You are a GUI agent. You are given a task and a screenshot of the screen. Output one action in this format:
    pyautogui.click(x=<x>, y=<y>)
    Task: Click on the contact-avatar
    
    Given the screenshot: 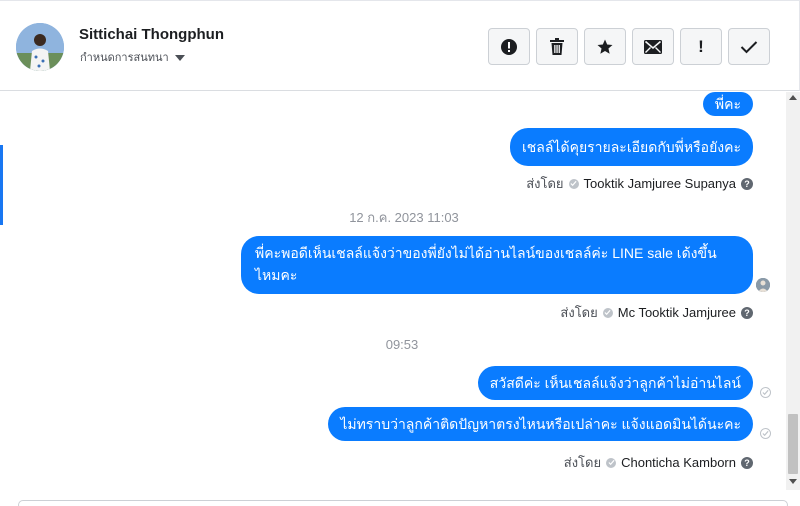 What is the action you would take?
    pyautogui.click(x=40, y=47)
    